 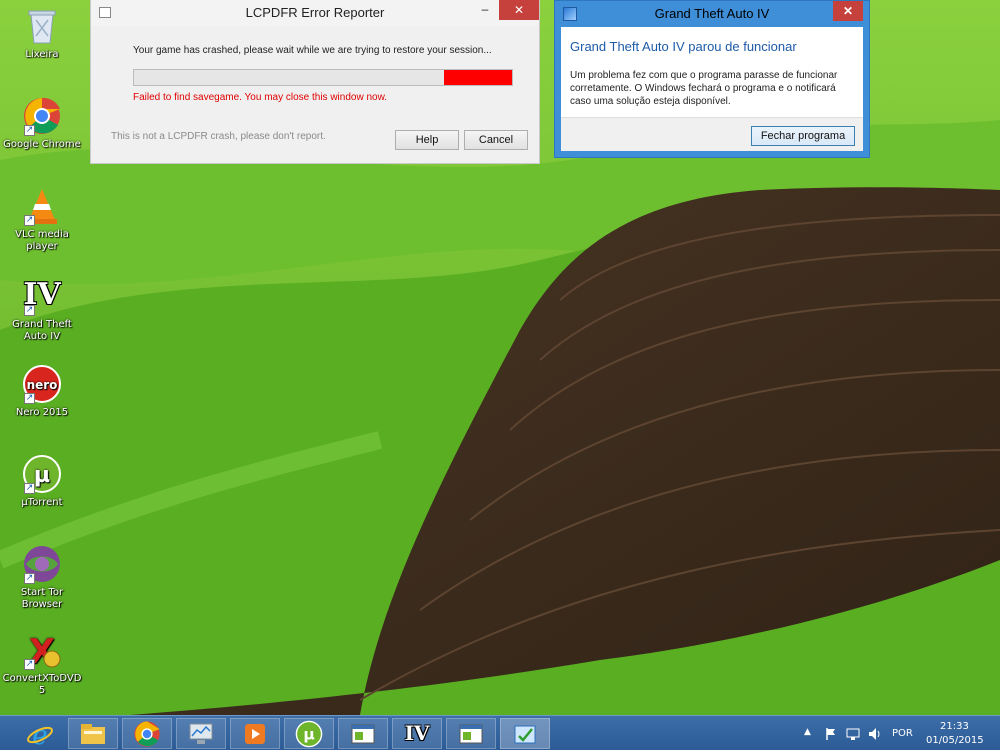 What do you see at coordinates (42, 502) in the screenshot?
I see `desktop-icon-label: µTorrent` at bounding box center [42, 502].